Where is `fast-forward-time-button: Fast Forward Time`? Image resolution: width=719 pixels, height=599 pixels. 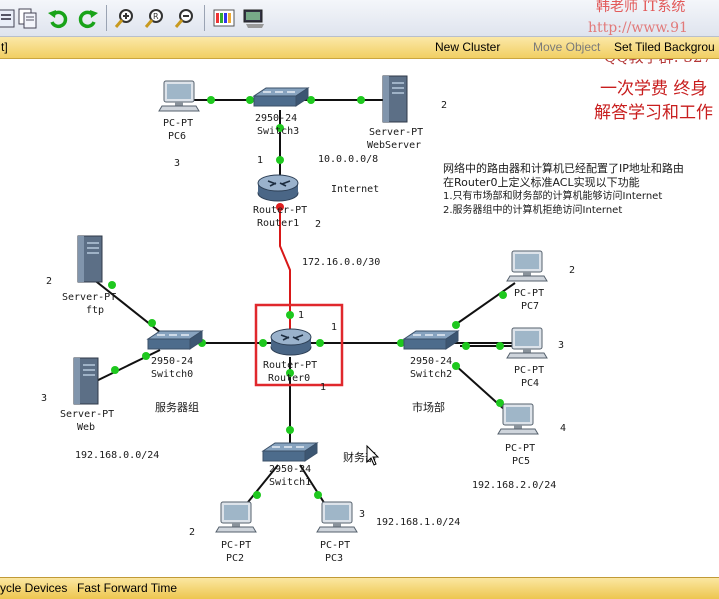 fast-forward-time-button: Fast Forward Time is located at coordinates (127, 588).